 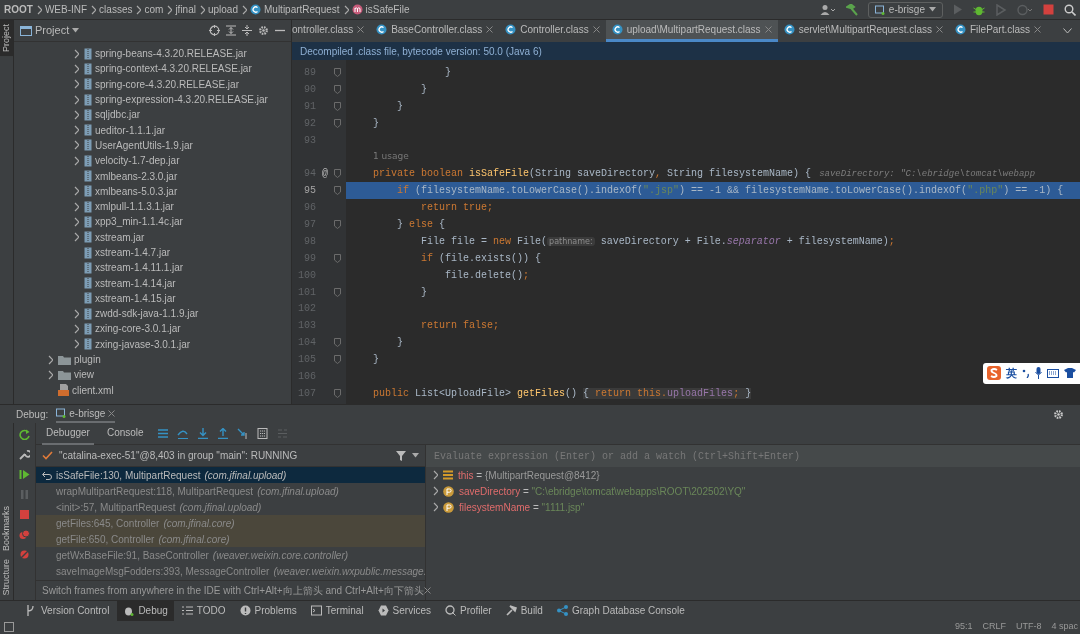 I want to click on mute-breakpoints-icon, so click(x=24, y=554).